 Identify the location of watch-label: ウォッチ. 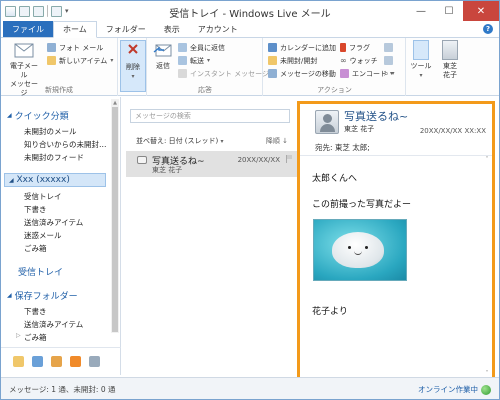
(363, 60).